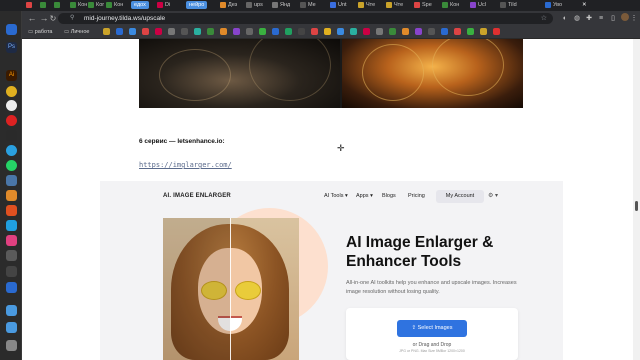 The image size is (640, 360). Describe the element at coordinates (11, 29) in the screenshot. I see `finder-icon` at that location.